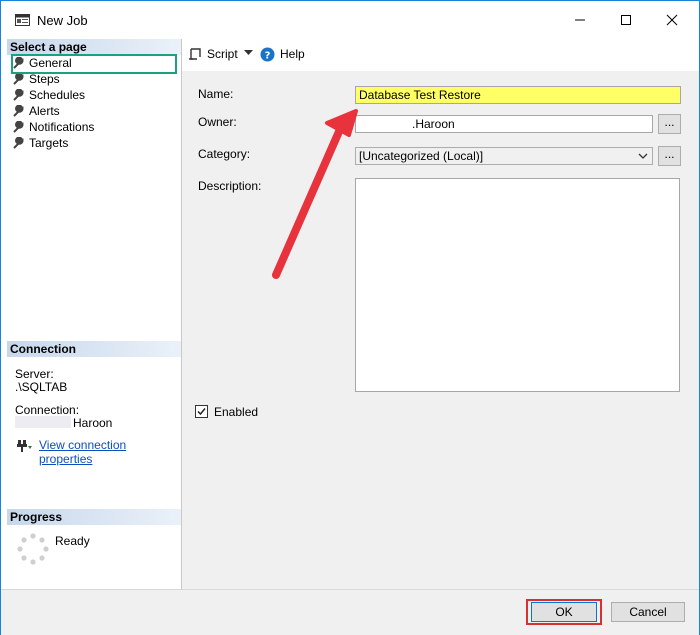  Describe the element at coordinates (94, 47) in the screenshot. I see `select-page-header: Select a page` at that location.